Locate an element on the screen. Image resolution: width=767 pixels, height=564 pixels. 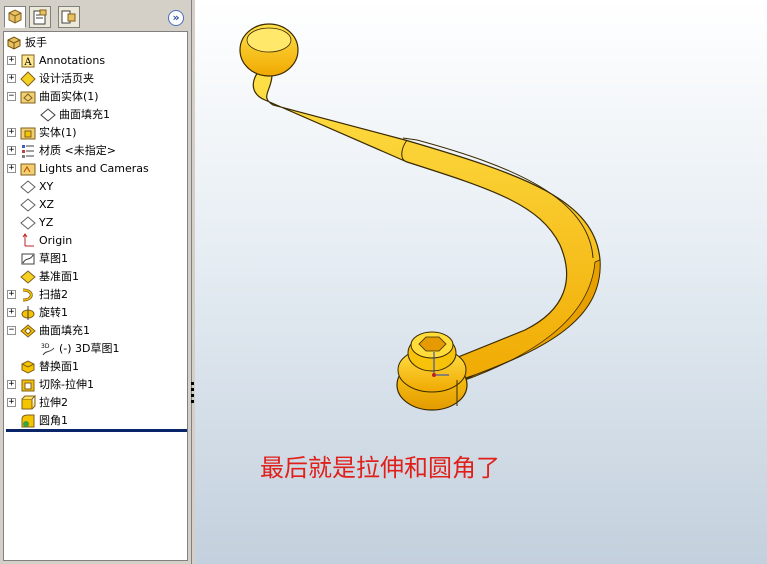
tree-item-label: Annotations is located at coordinates (72, 60).